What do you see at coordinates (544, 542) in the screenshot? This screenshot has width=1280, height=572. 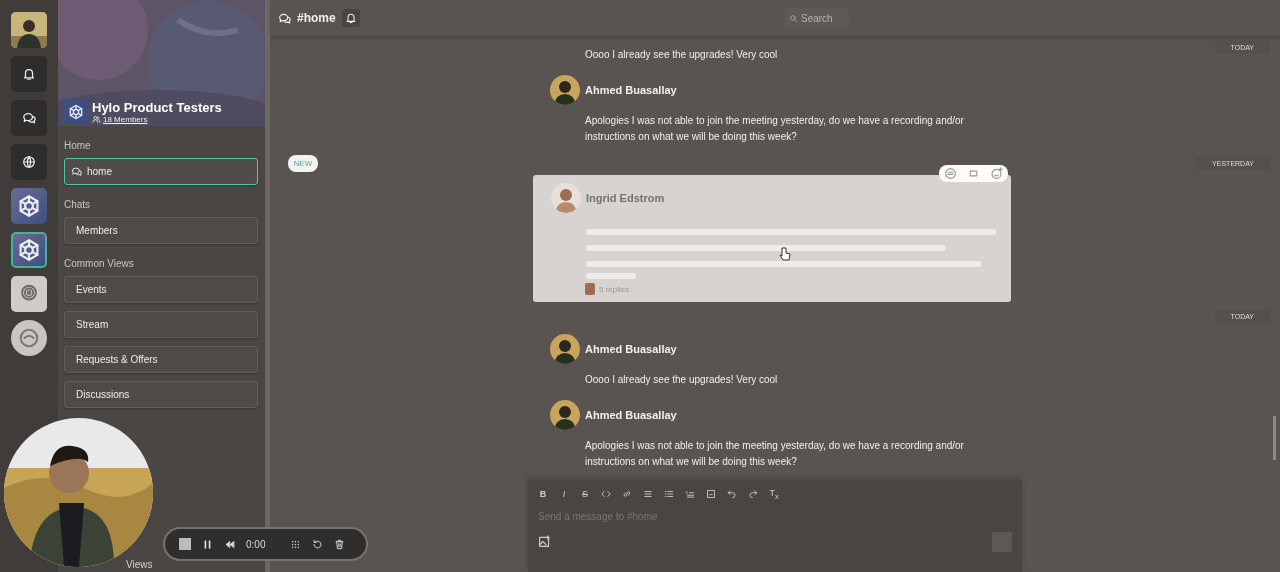 I see `image-add-icon` at bounding box center [544, 542].